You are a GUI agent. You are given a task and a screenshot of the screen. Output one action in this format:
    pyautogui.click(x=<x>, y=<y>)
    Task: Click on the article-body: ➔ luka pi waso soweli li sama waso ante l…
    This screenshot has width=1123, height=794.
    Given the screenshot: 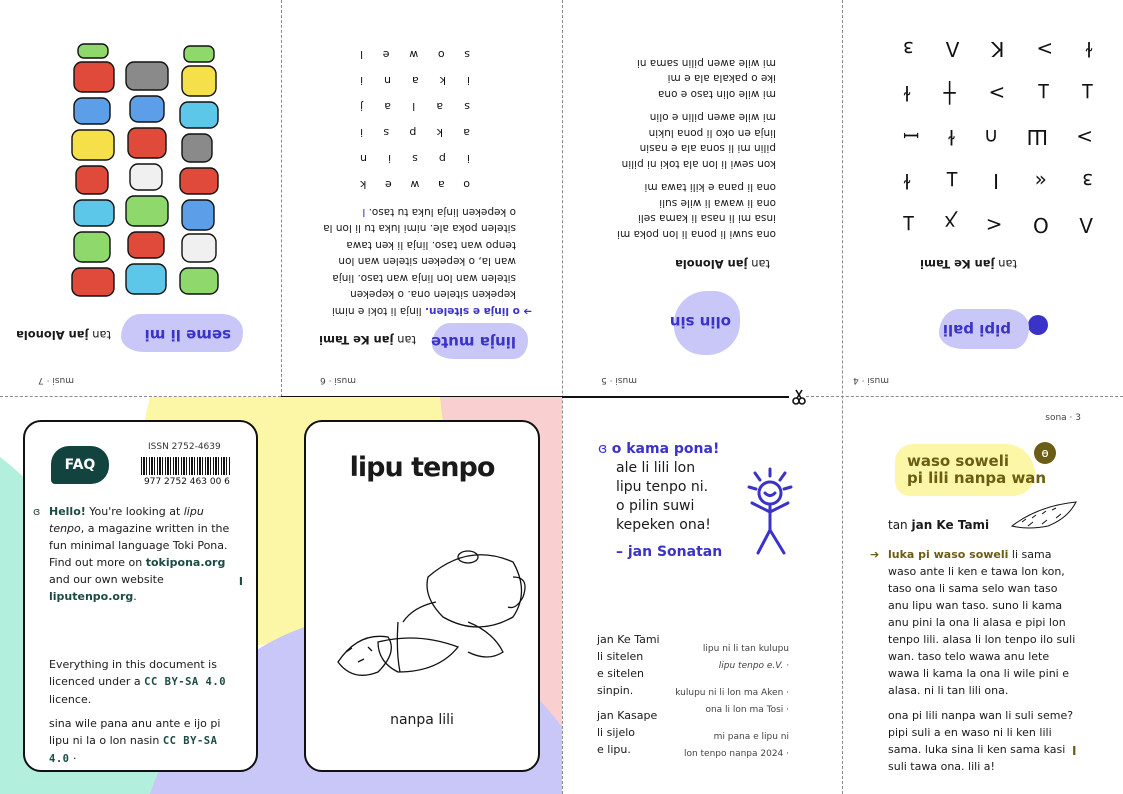 What is the action you would take?
    pyautogui.click(x=973, y=660)
    